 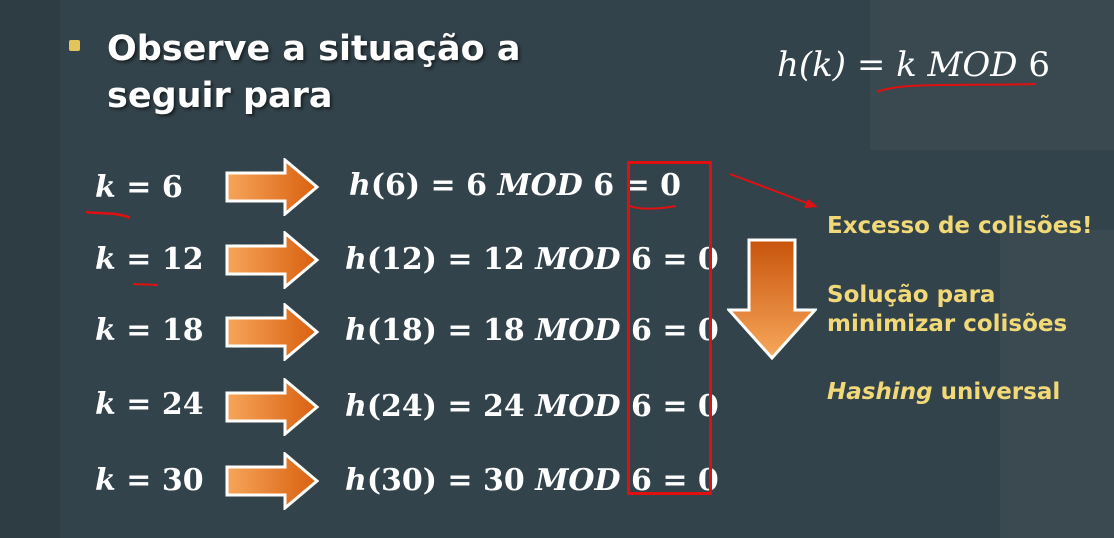 What do you see at coordinates (956, 88) in the screenshot?
I see `underline-mod-annotation` at bounding box center [956, 88].